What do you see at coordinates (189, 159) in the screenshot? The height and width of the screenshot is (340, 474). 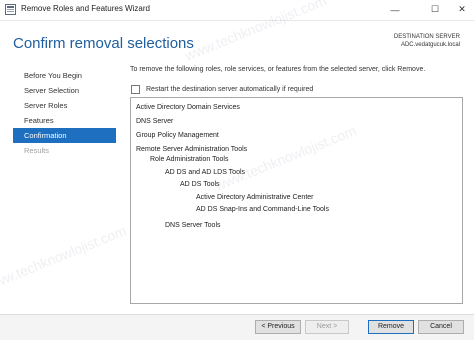 I see `list-item: Role Administration Tools` at bounding box center [189, 159].